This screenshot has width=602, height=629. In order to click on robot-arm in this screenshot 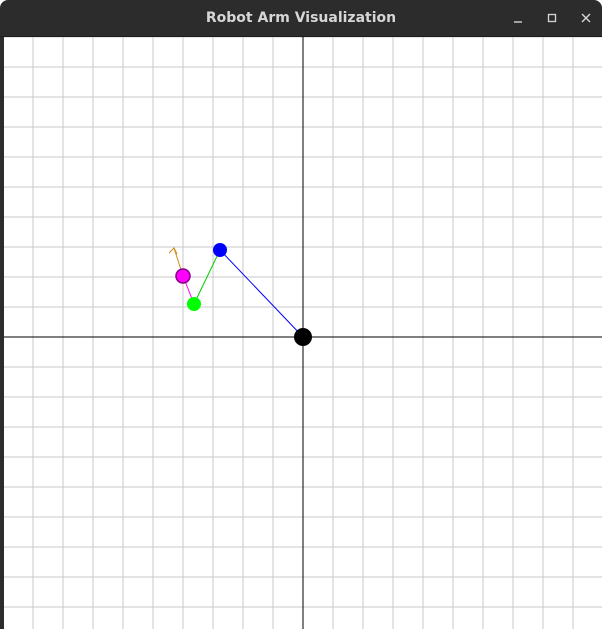, I will do `click(240, 294)`.